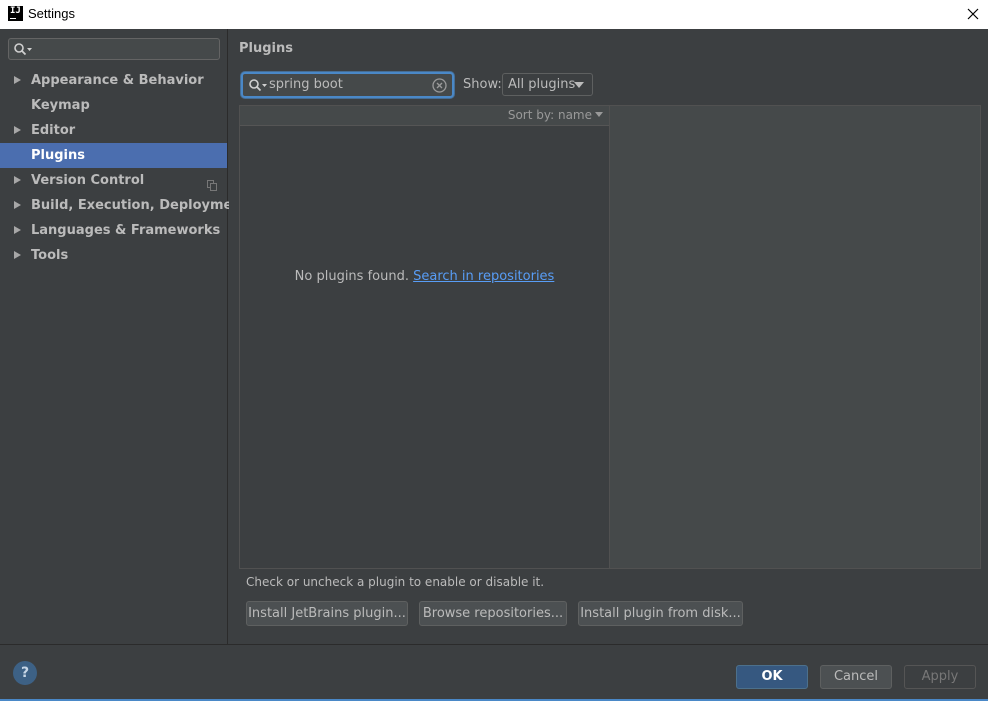 This screenshot has height=701, width=988. Describe the element at coordinates (88, 180) in the screenshot. I see `sidebar-item-label: Version Control` at that location.